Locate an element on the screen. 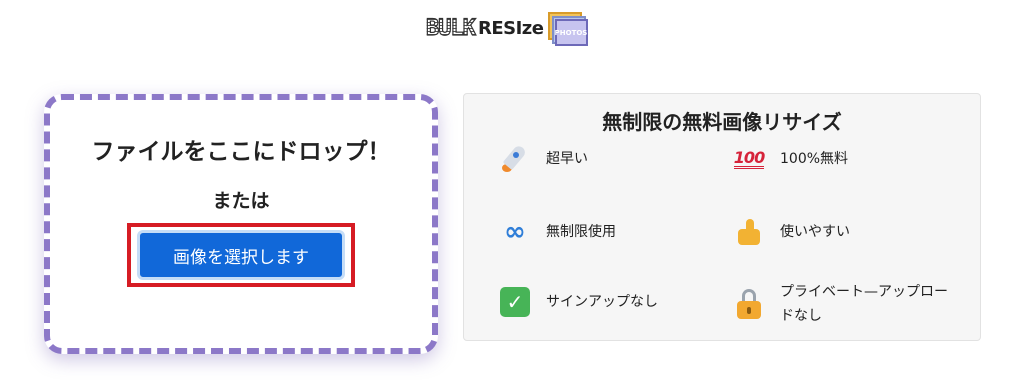 The width and height of the screenshot is (1024, 382). or-label: または is located at coordinates (241, 201).